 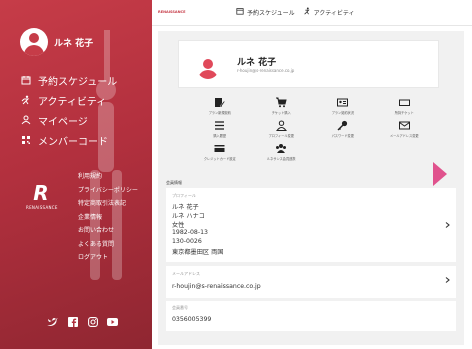 I want to click on member-number-value: 0356005399, so click(x=192, y=319).